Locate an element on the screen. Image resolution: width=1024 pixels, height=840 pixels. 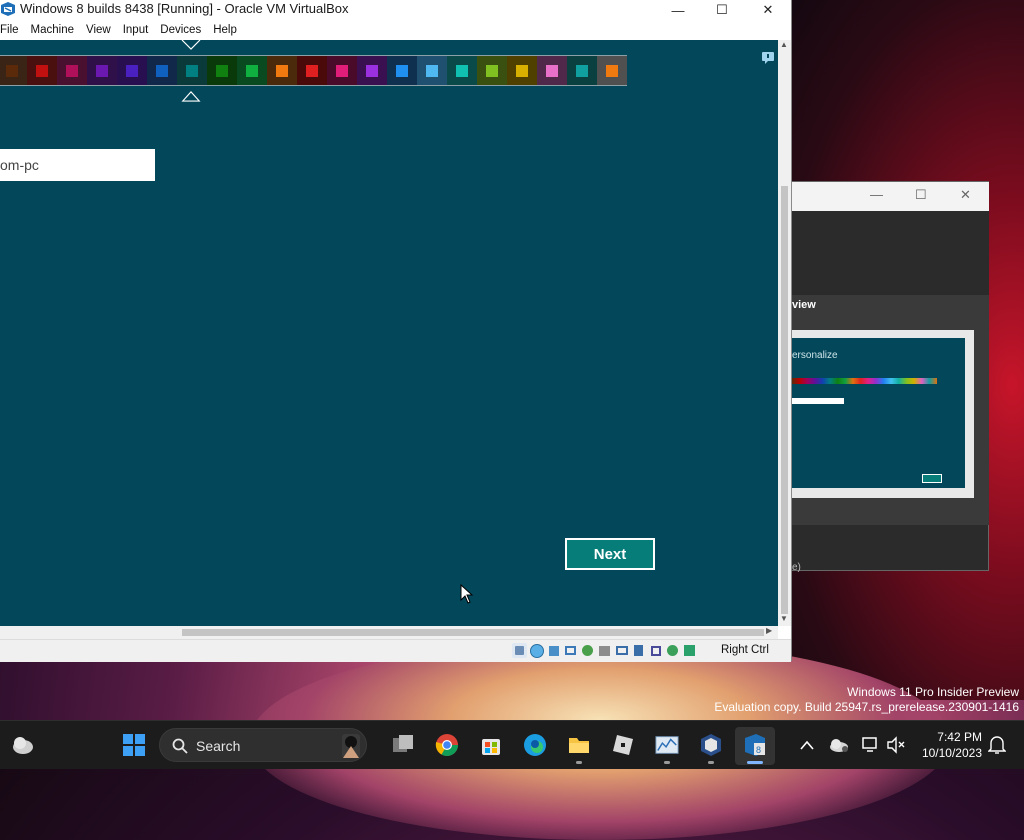
menu-view: View is located at coordinates (98, 30).